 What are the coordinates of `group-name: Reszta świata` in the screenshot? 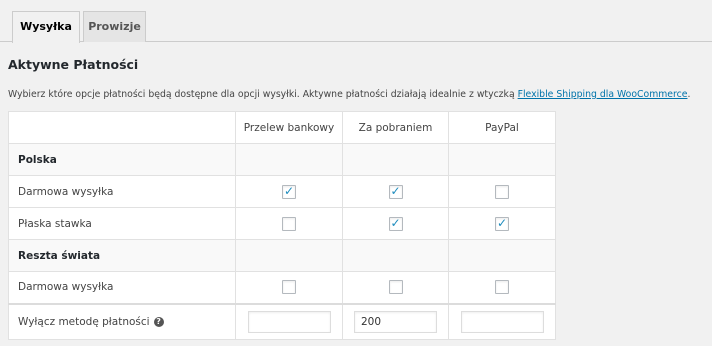 It's located at (122, 255).